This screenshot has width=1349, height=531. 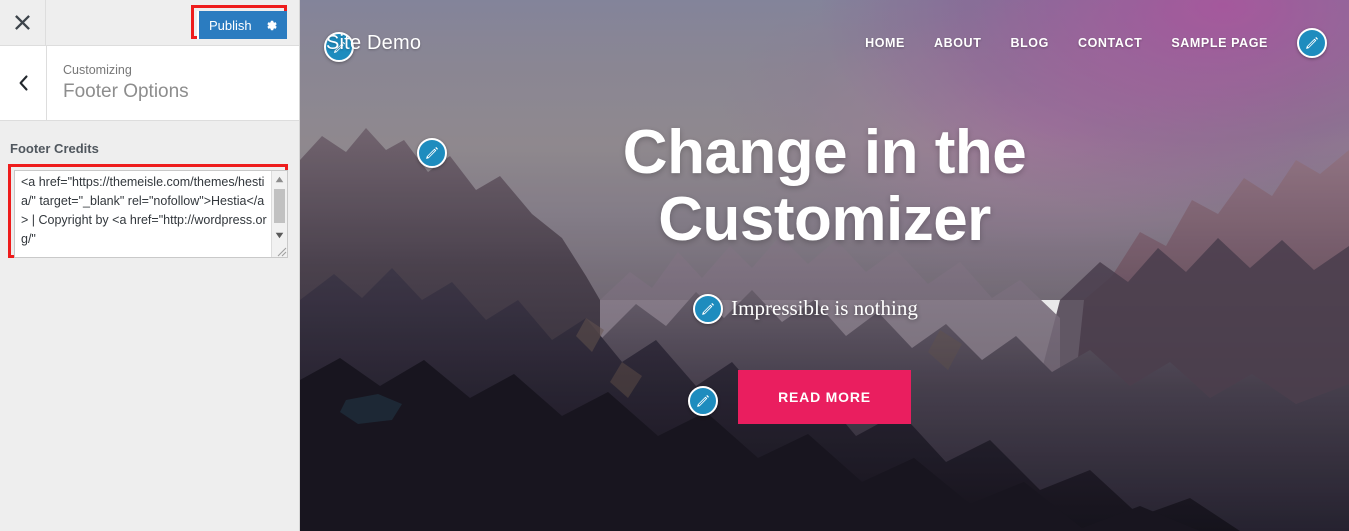 What do you see at coordinates (149, 23) in the screenshot?
I see `customizer-topbar: Publish` at bounding box center [149, 23].